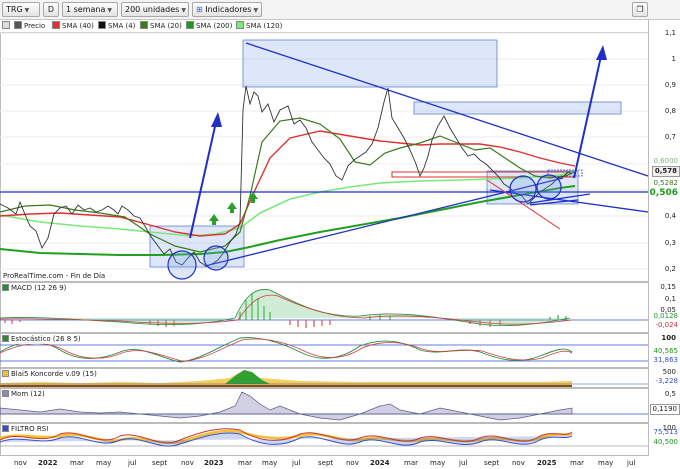 The width and height of the screenshot is (680, 469). I want to click on stochastic-panel, so click(324, 350).